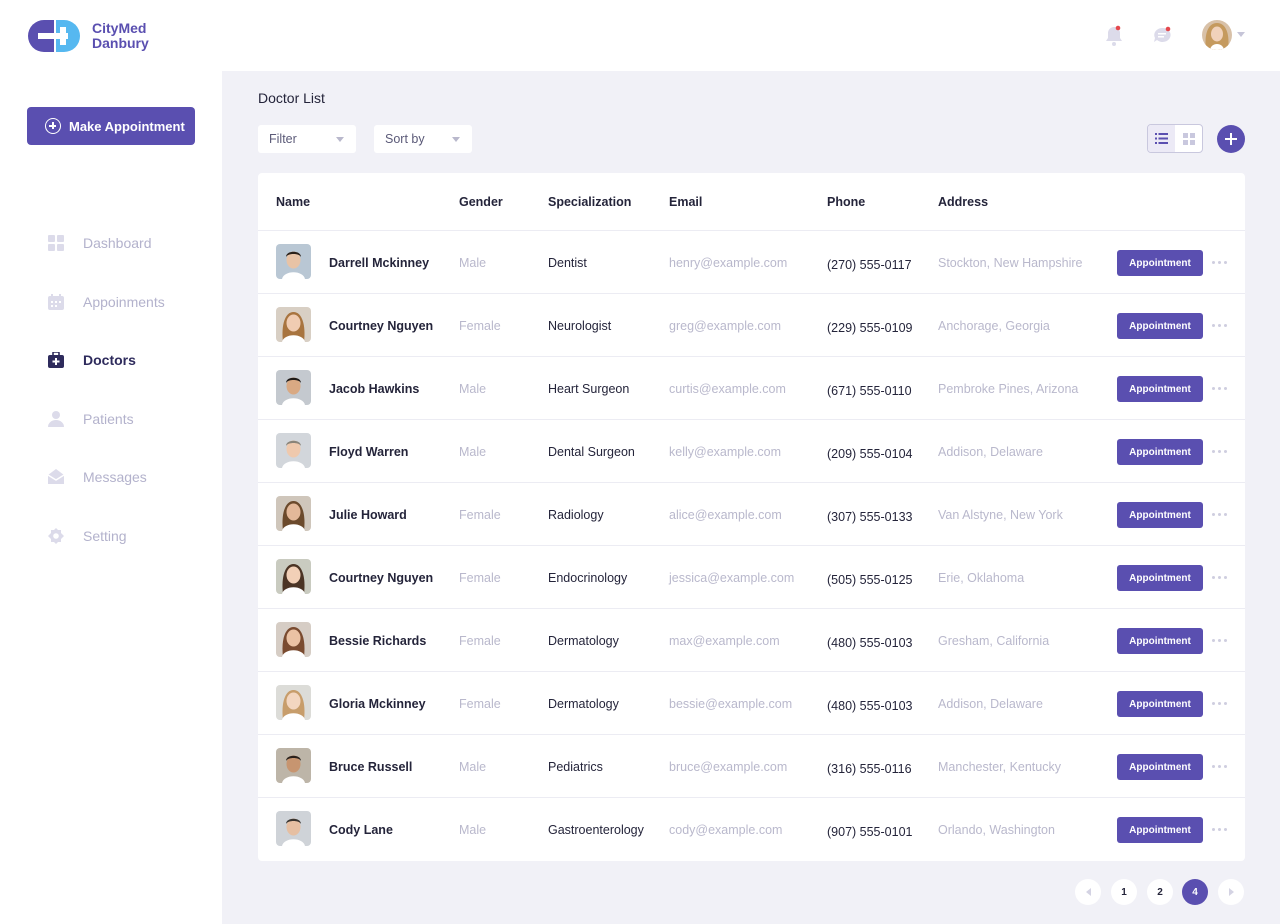 This screenshot has width=1280, height=924. Describe the element at coordinates (106, 477) in the screenshot. I see `sidebar-item-messages: Messages` at that location.